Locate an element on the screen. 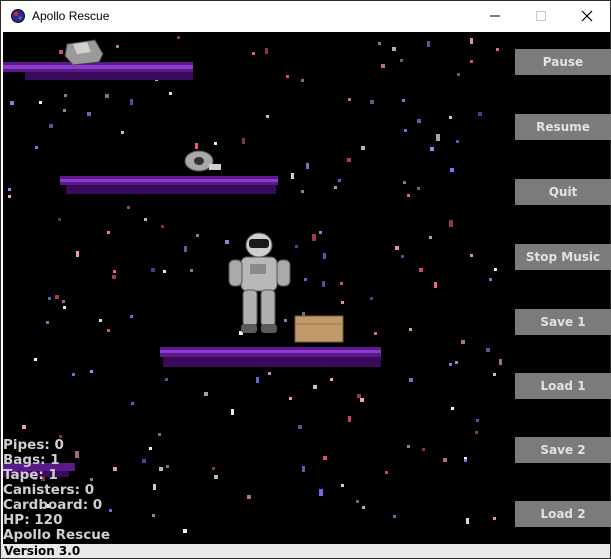 This screenshot has width=611, height=559. minimize-button is located at coordinates (495, 16).